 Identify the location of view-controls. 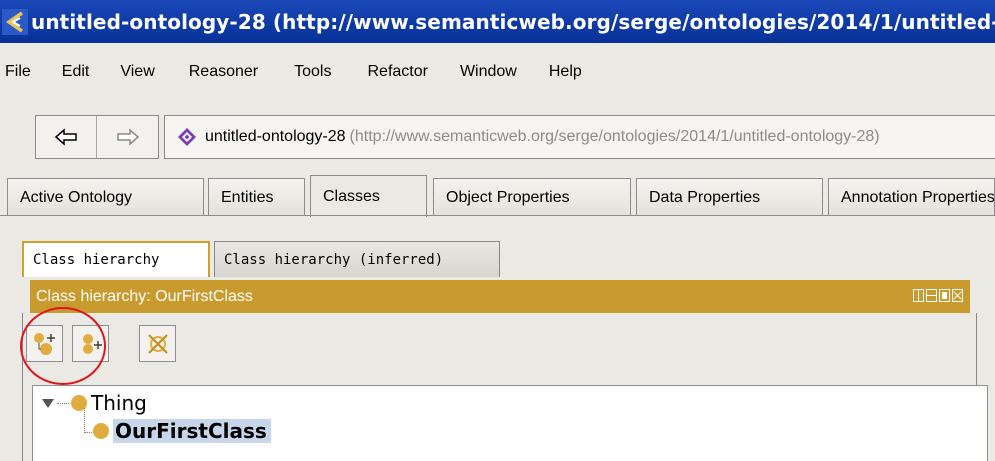
(938, 295).